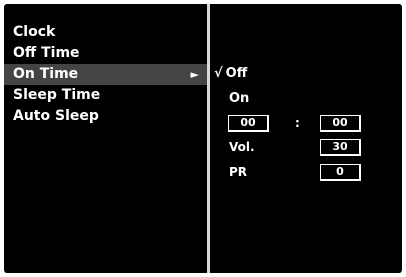  What do you see at coordinates (242, 147) in the screenshot?
I see `volume-label: Vol.` at bounding box center [242, 147].